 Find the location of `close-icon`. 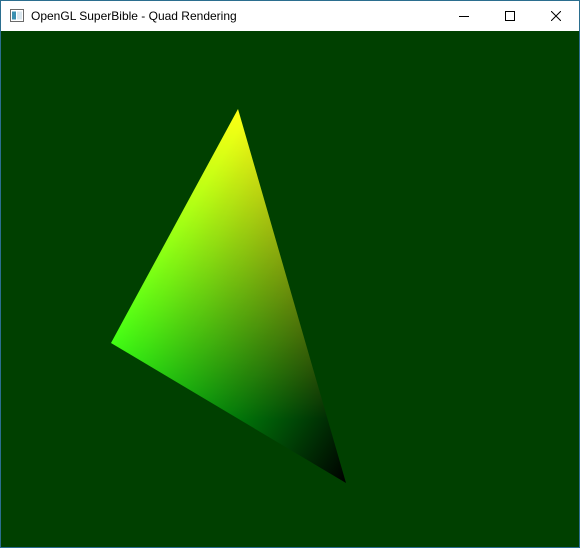

close-icon is located at coordinates (556, 16).